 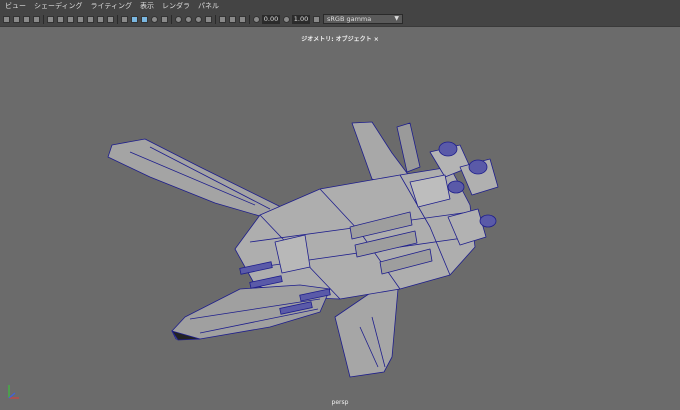 What do you see at coordinates (232, 19) in the screenshot?
I see `xray-icon` at bounding box center [232, 19].